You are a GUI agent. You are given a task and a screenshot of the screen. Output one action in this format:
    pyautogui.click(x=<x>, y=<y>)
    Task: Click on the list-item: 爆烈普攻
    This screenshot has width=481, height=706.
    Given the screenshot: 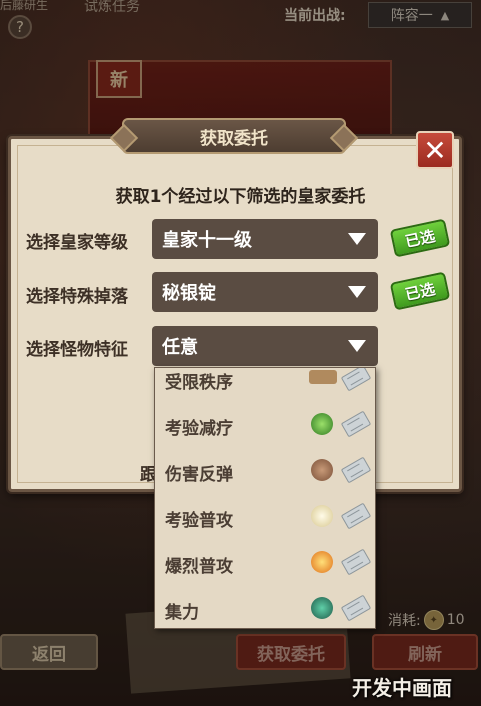 What is the action you would take?
    pyautogui.click(x=265, y=565)
    